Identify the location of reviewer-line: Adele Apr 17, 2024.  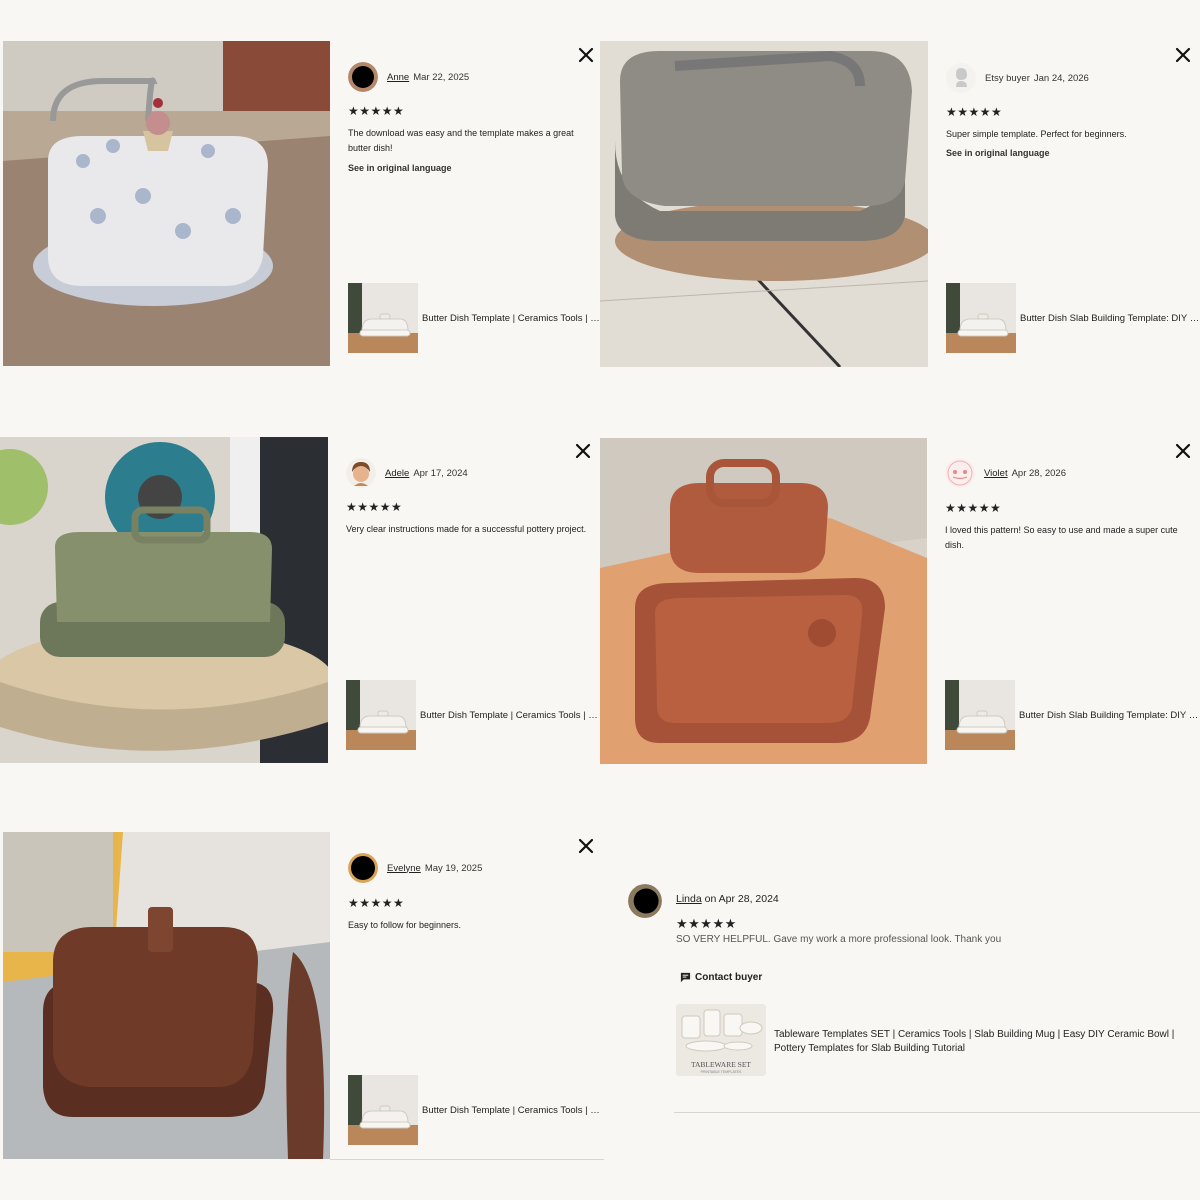
(407, 473).